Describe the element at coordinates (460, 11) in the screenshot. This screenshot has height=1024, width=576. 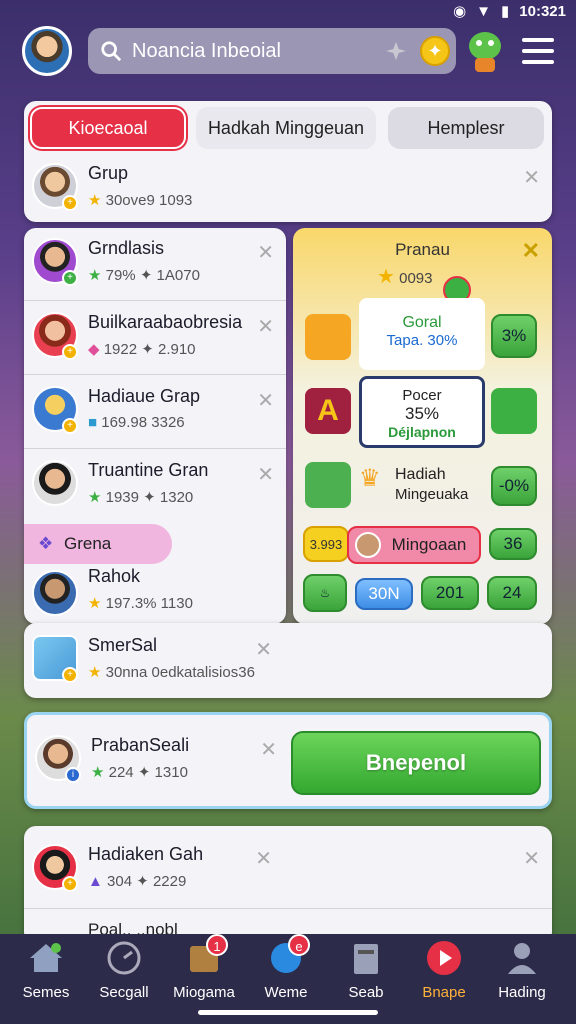
I see `wifi-icon: ◉` at that location.